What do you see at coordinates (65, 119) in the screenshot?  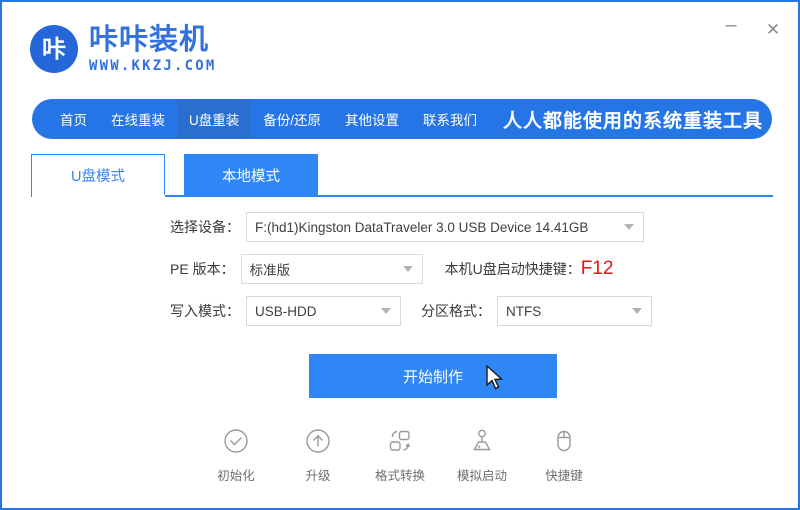 I see `nav-item-home: 首页` at bounding box center [65, 119].